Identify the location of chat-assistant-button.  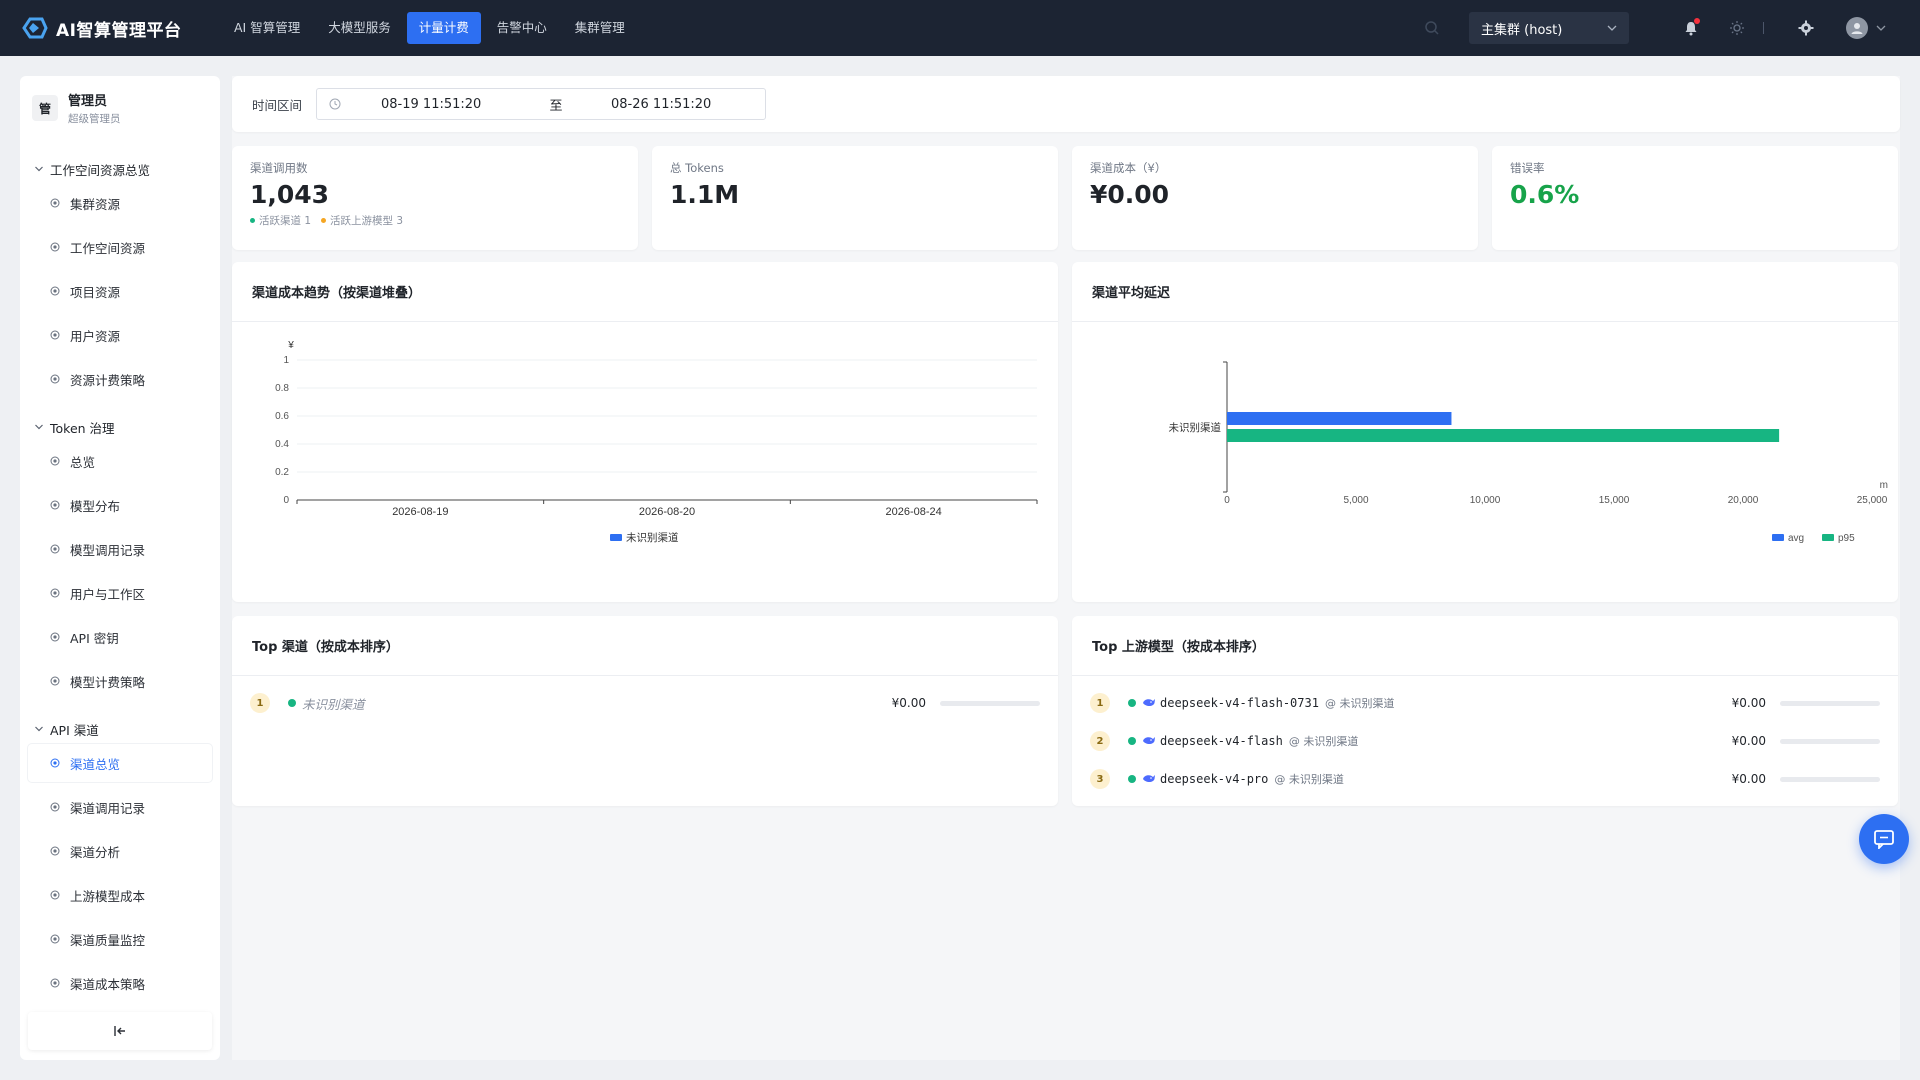
(1884, 839).